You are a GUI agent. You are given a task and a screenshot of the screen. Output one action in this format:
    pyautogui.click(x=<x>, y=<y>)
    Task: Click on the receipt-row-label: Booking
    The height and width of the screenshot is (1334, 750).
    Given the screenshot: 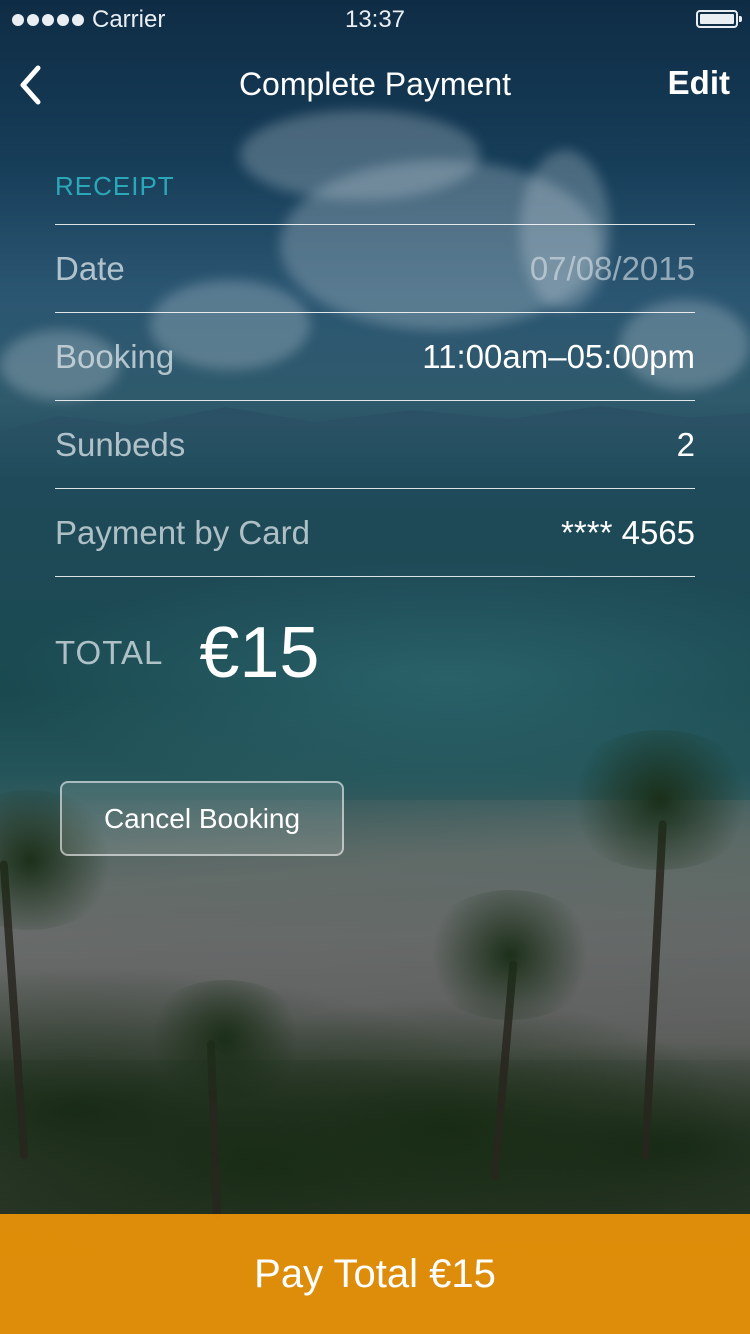 What is the action you would take?
    pyautogui.click(x=115, y=356)
    